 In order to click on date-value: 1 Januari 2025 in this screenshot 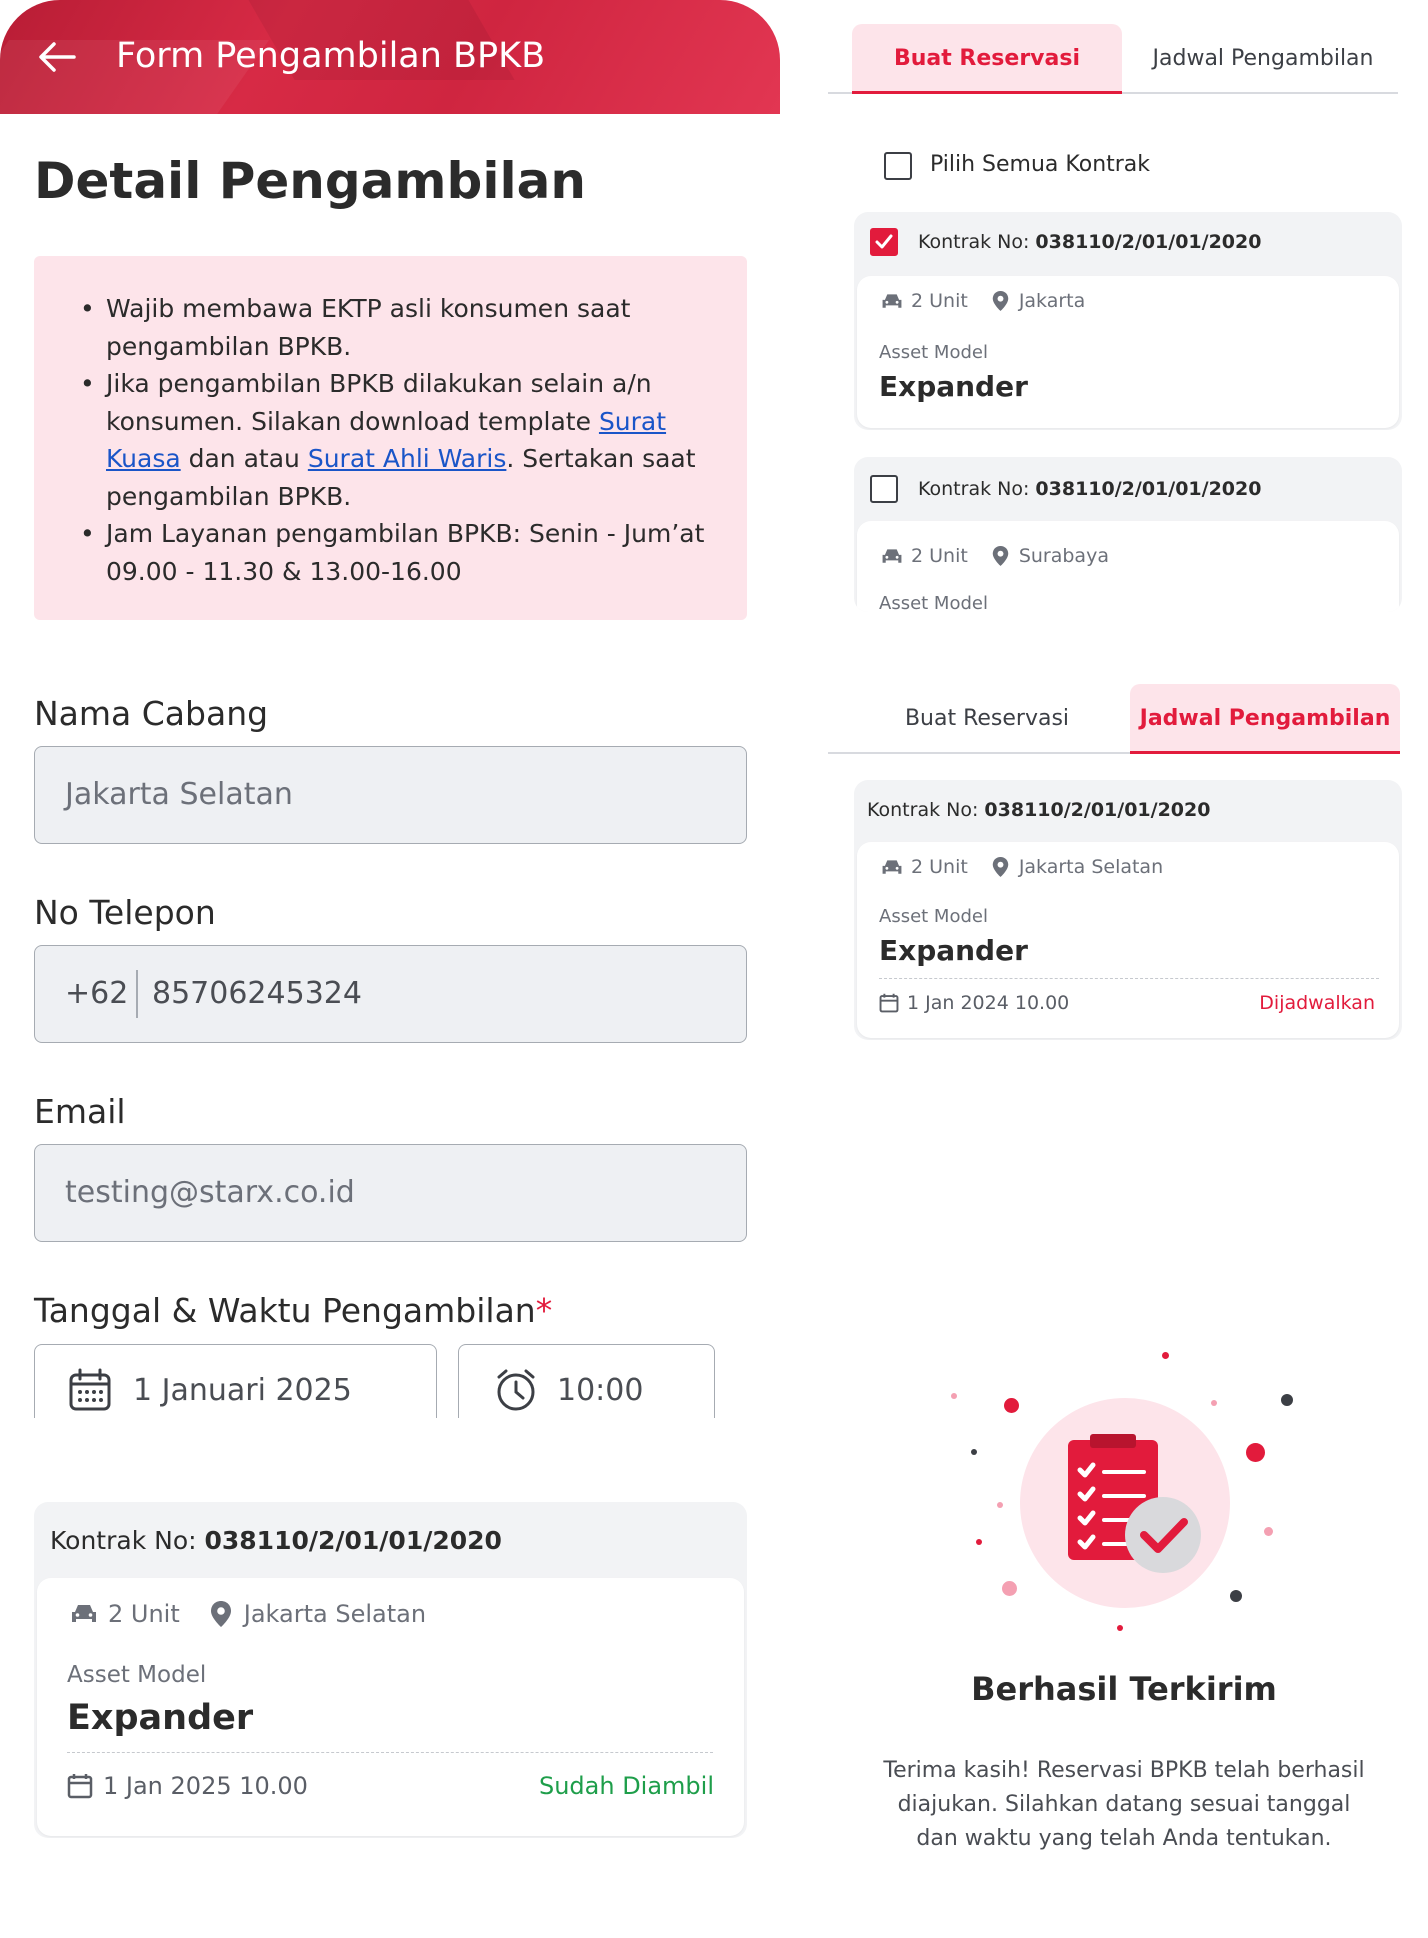, I will do `click(242, 1390)`.